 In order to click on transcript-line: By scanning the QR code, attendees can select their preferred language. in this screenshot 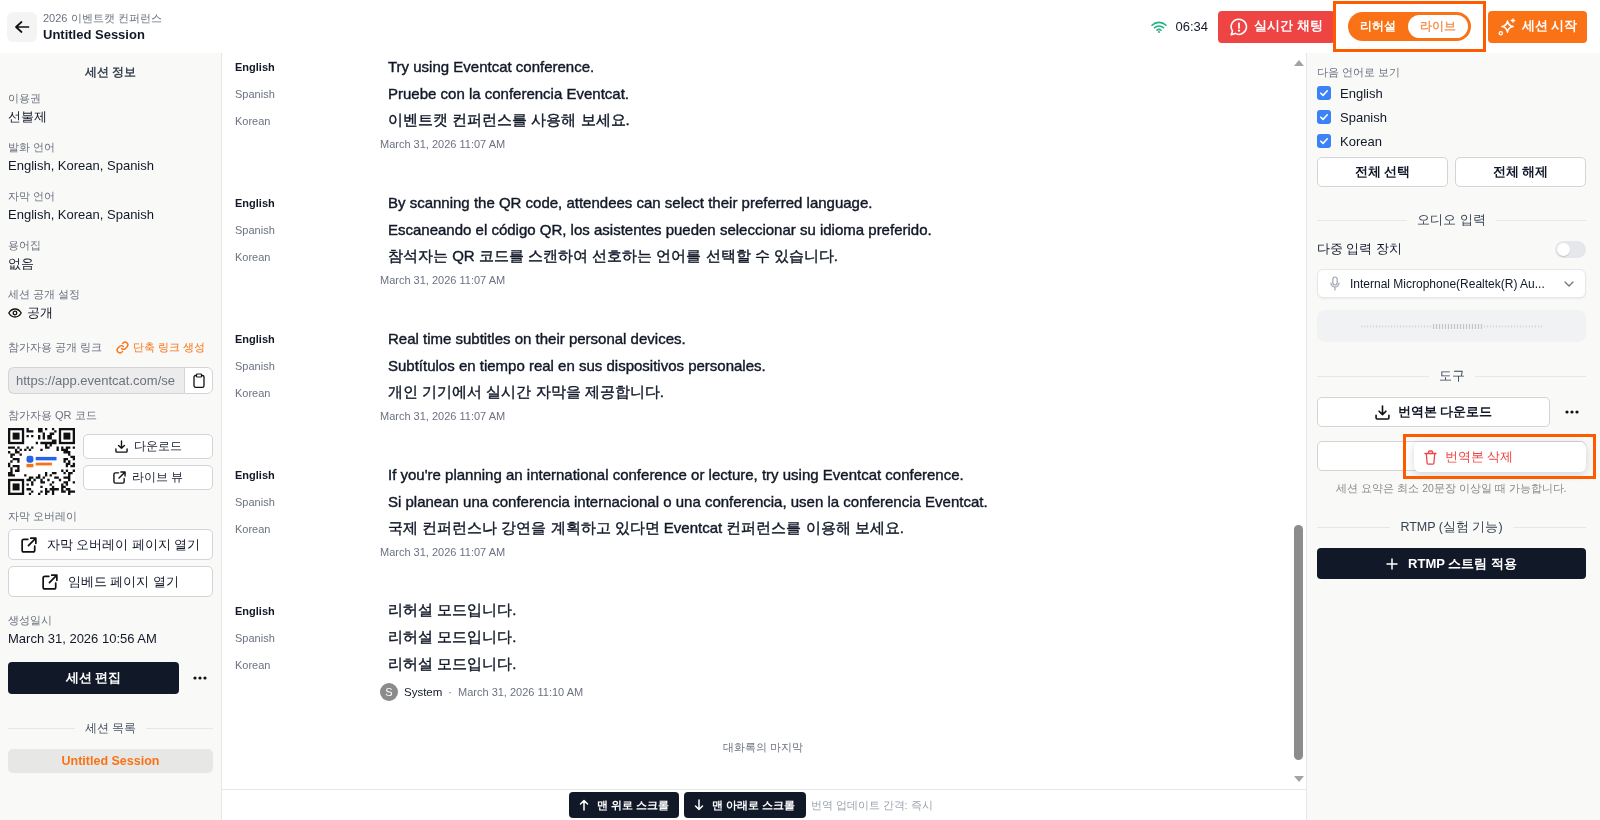, I will do `click(630, 202)`.